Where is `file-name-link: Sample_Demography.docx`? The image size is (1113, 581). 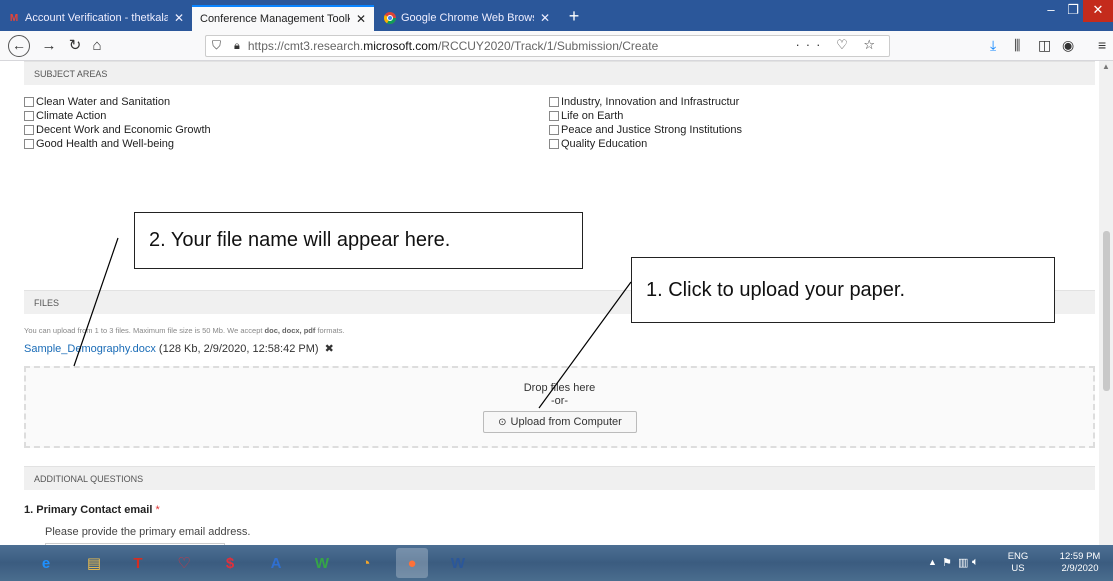
file-name-link: Sample_Demography.docx is located at coordinates (90, 349).